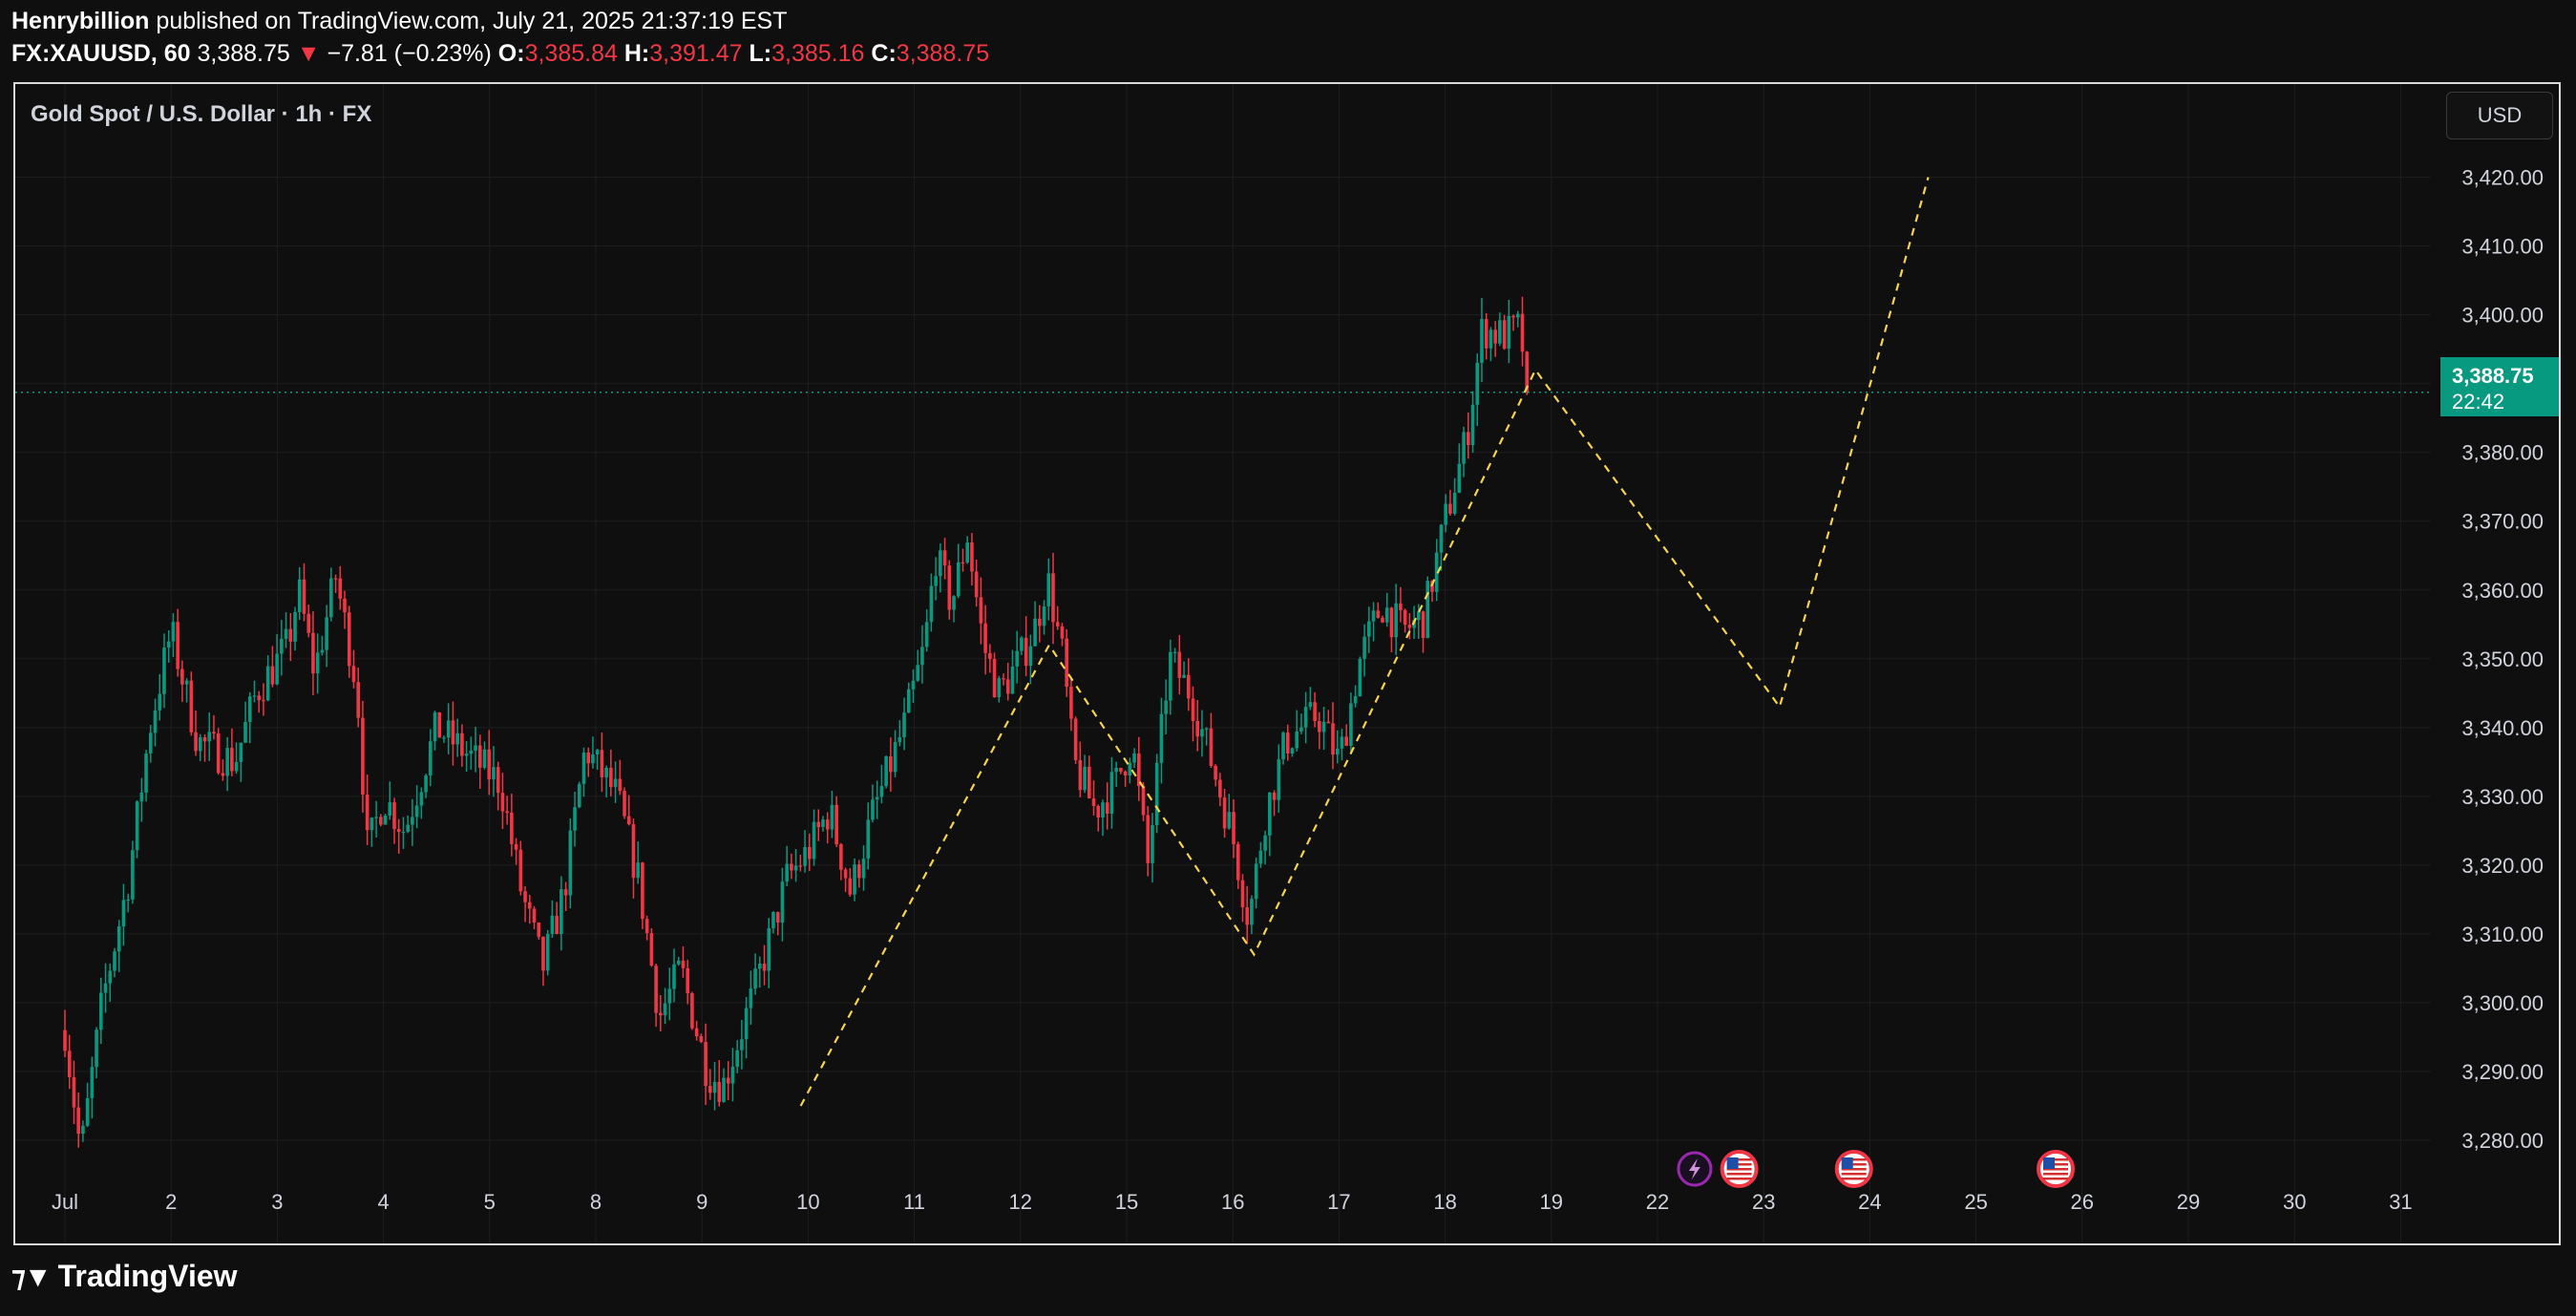 This screenshot has width=2576, height=1316. What do you see at coordinates (701, 1202) in the screenshot?
I see `x-tick-label: 9` at bounding box center [701, 1202].